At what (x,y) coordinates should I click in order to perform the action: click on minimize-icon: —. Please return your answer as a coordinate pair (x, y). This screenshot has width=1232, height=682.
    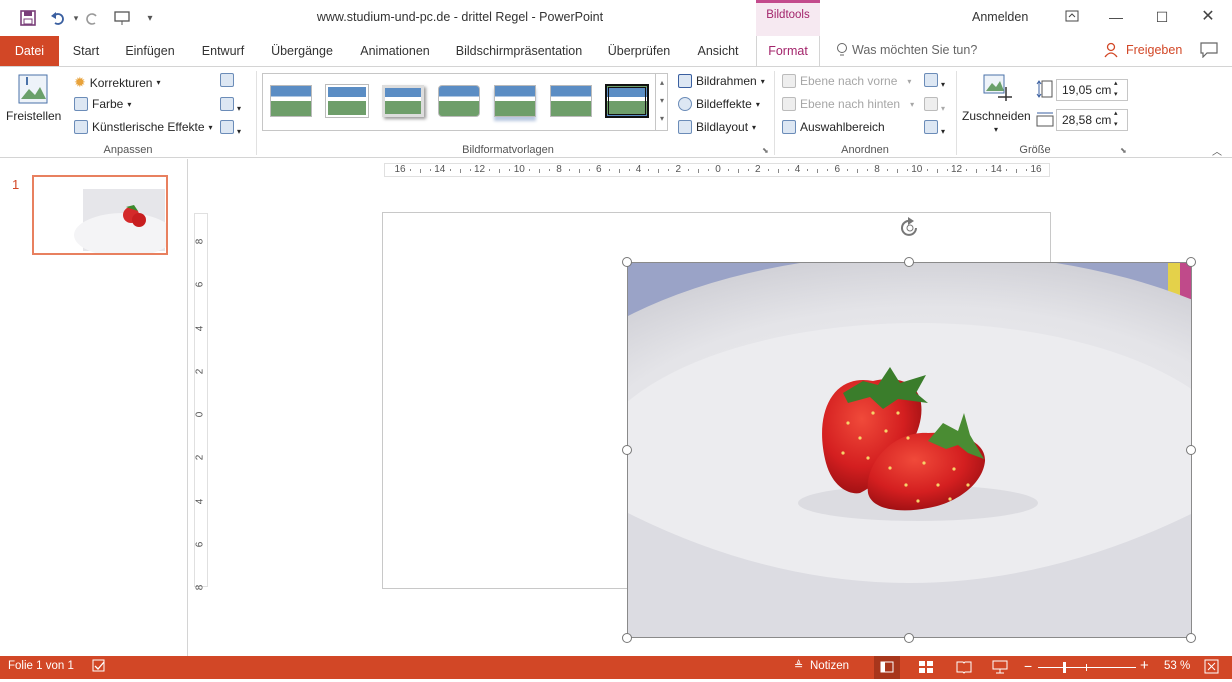
    Looking at the image, I should click on (1116, 17).